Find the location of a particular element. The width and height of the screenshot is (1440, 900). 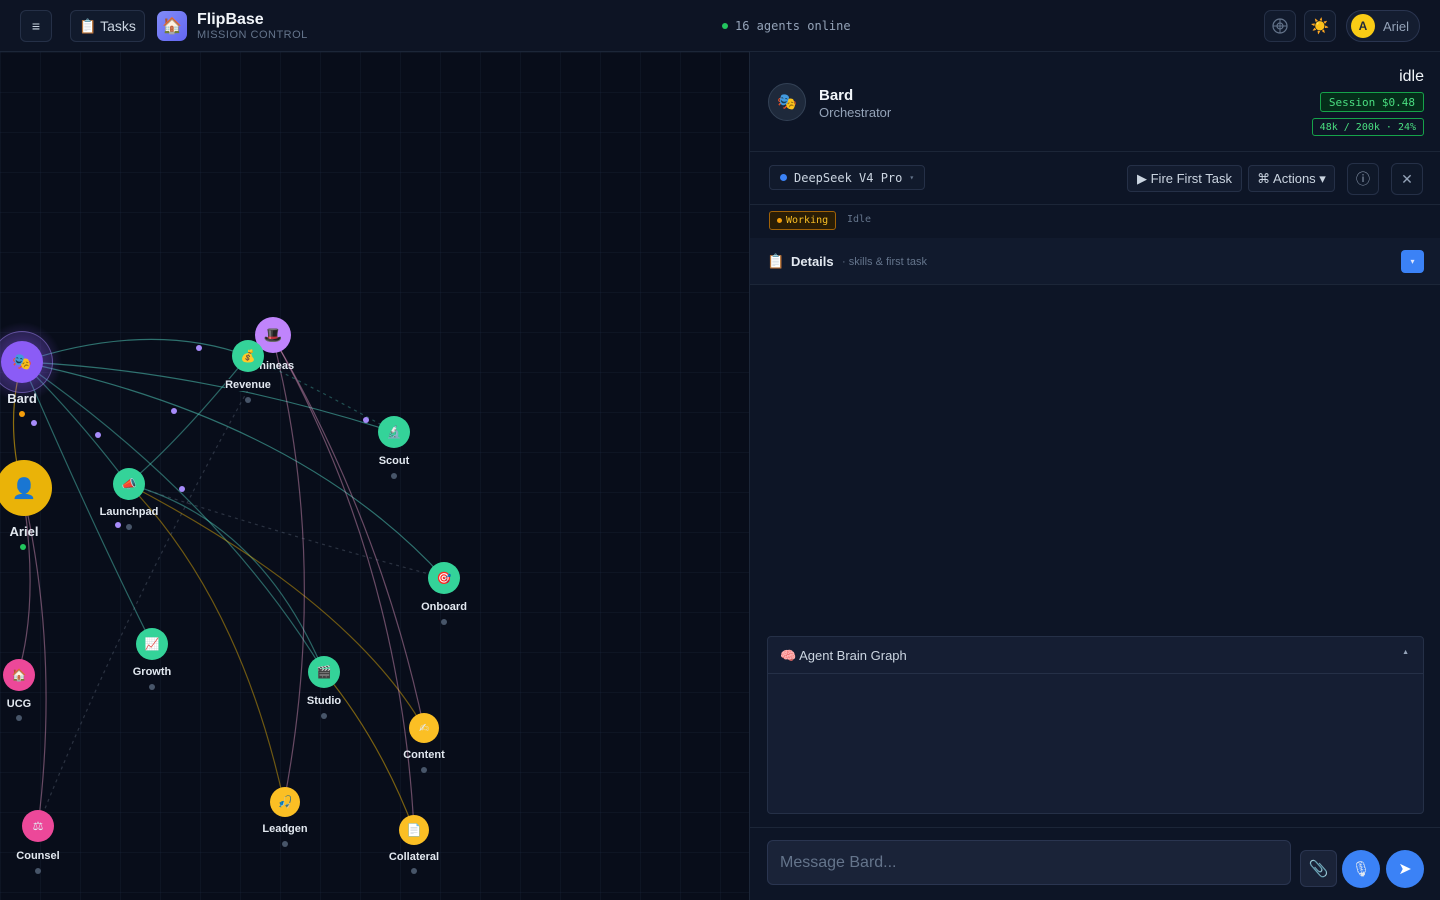

state-toggle-row: Working Idle is located at coordinates (1095, 221).